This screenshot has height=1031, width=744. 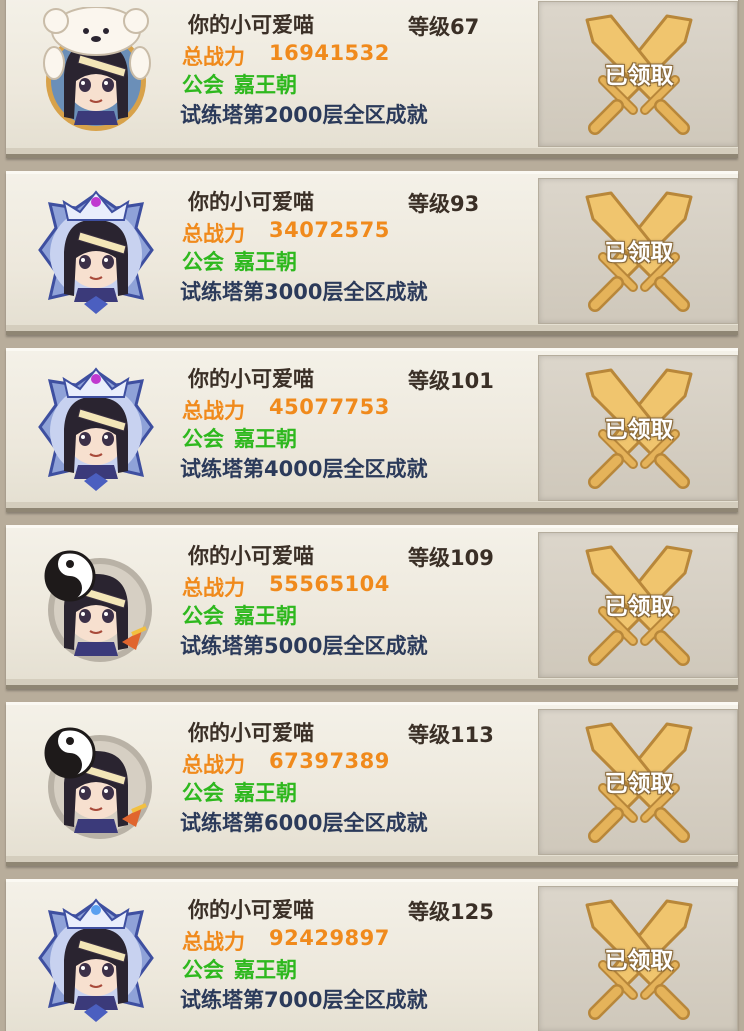 I want to click on power-value: 45077753, so click(x=329, y=407).